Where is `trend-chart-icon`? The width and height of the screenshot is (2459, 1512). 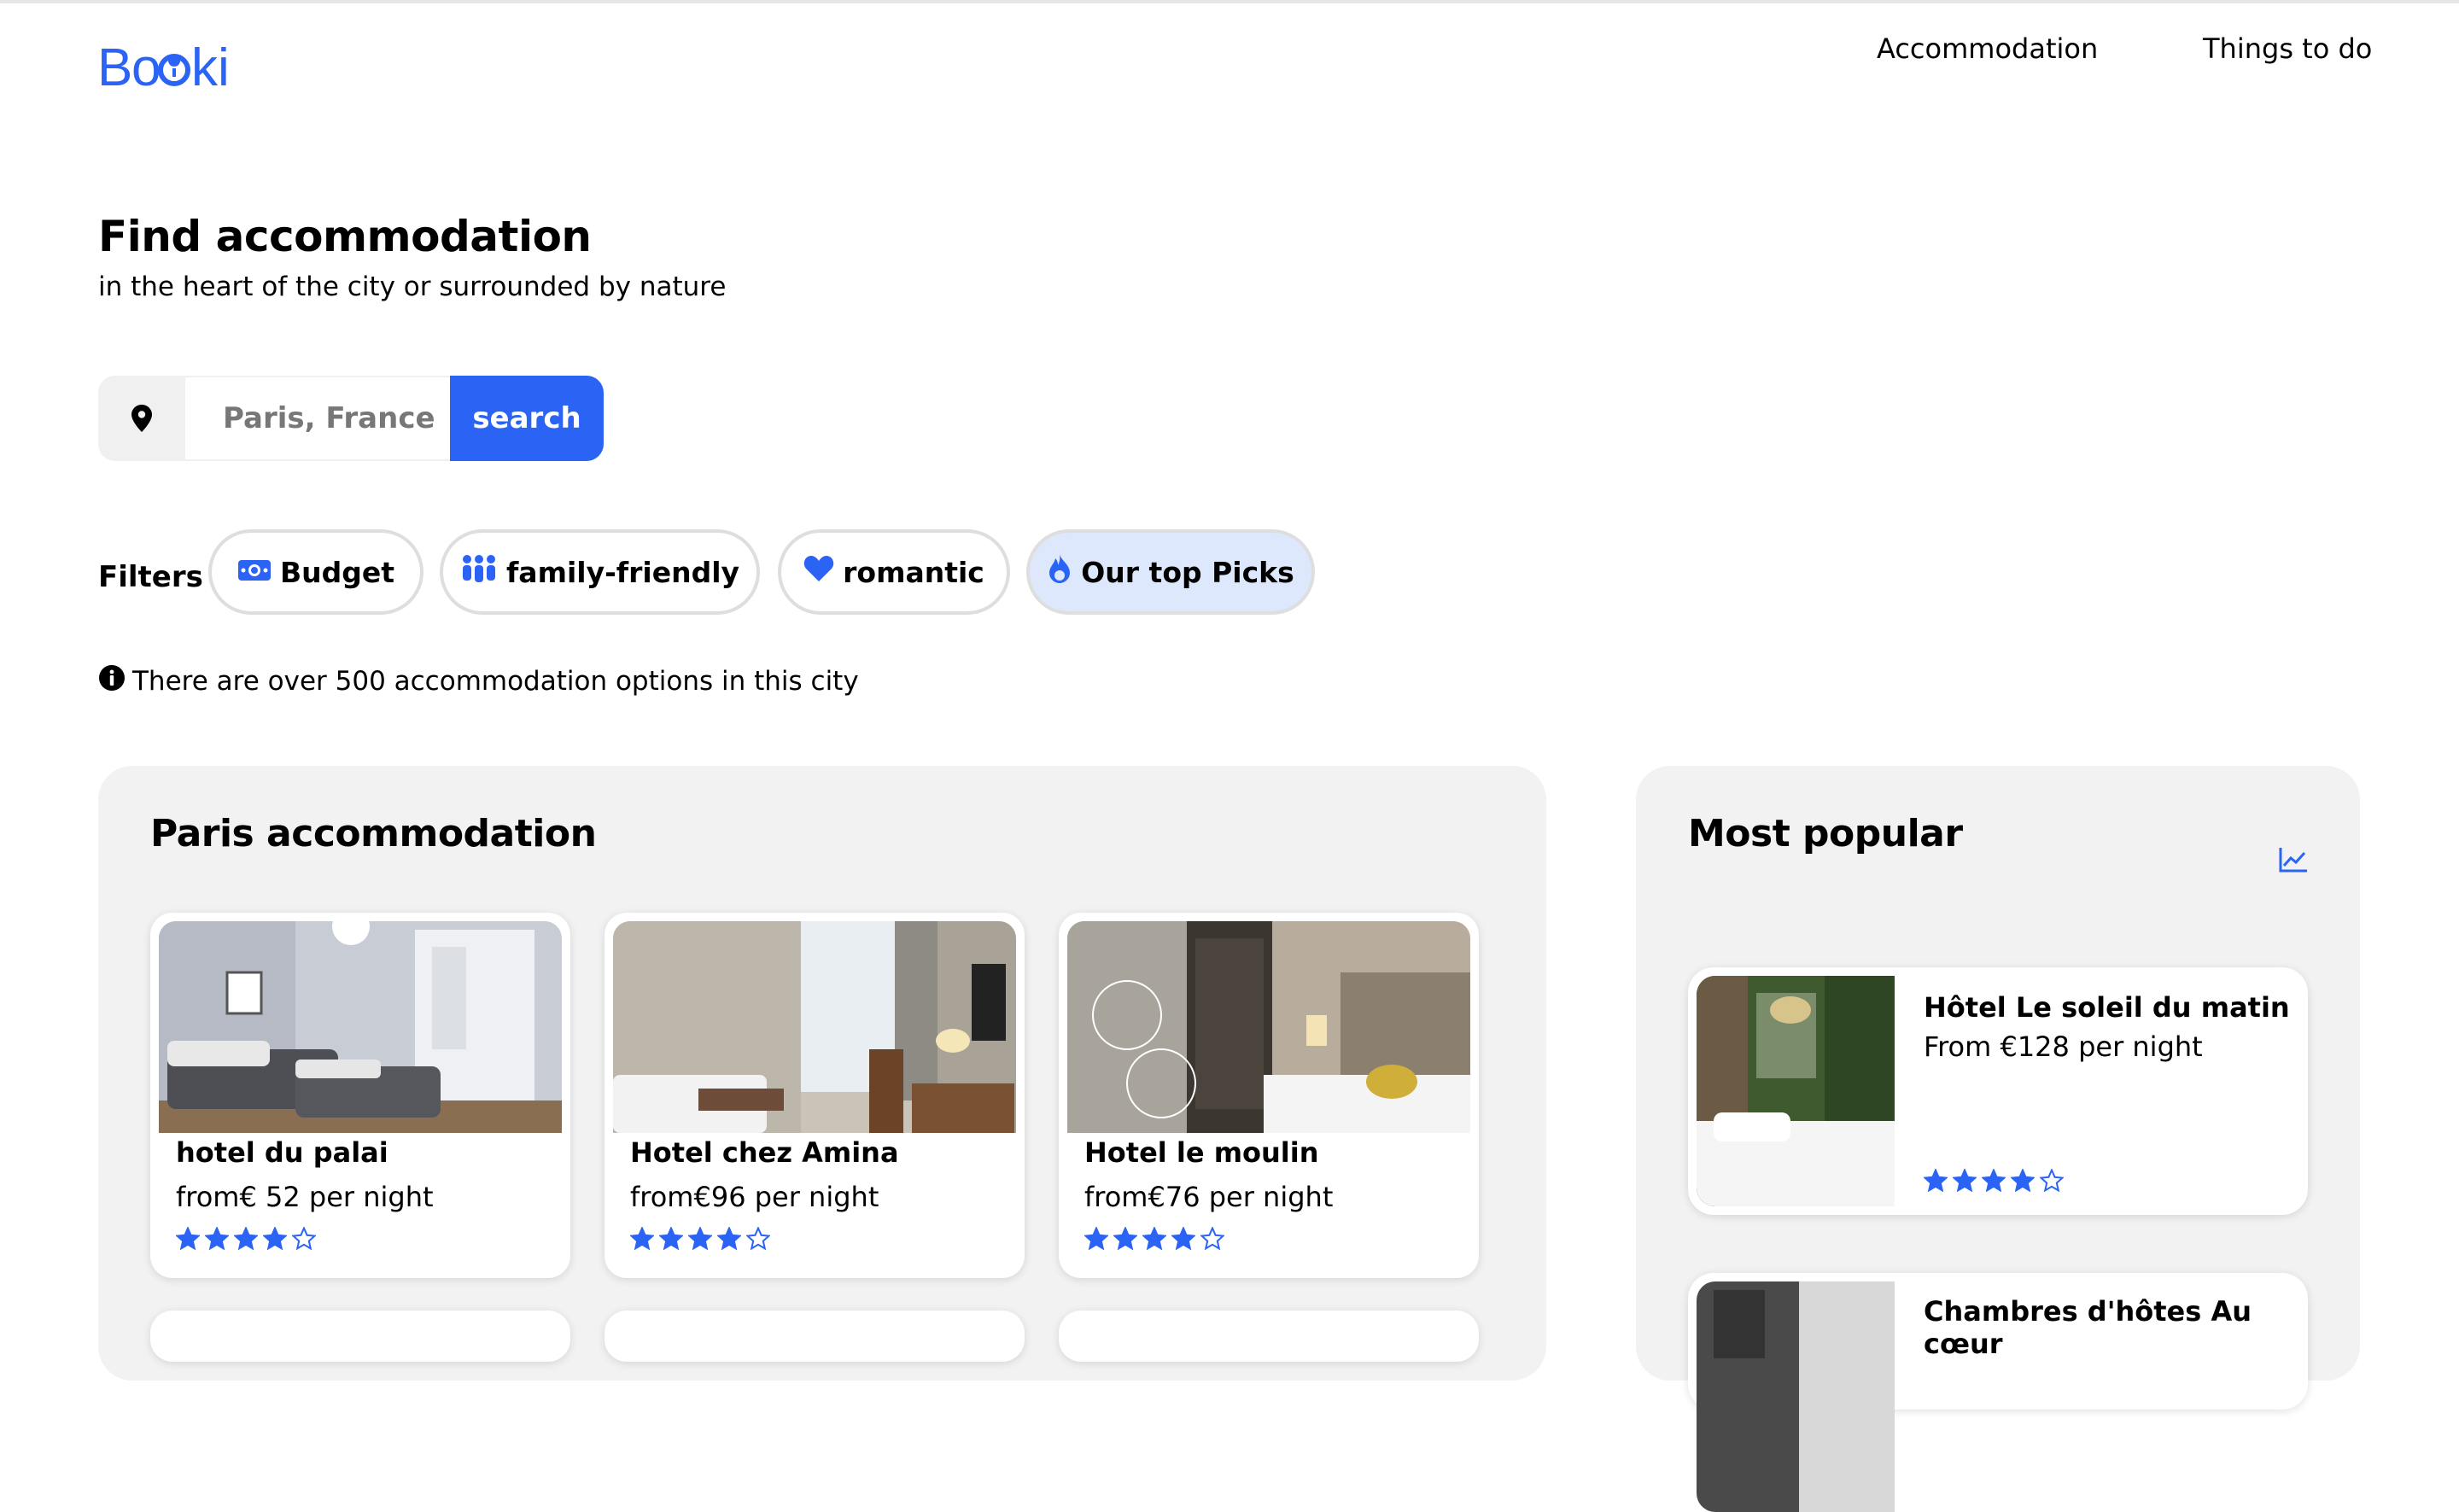 trend-chart-icon is located at coordinates (2293, 861).